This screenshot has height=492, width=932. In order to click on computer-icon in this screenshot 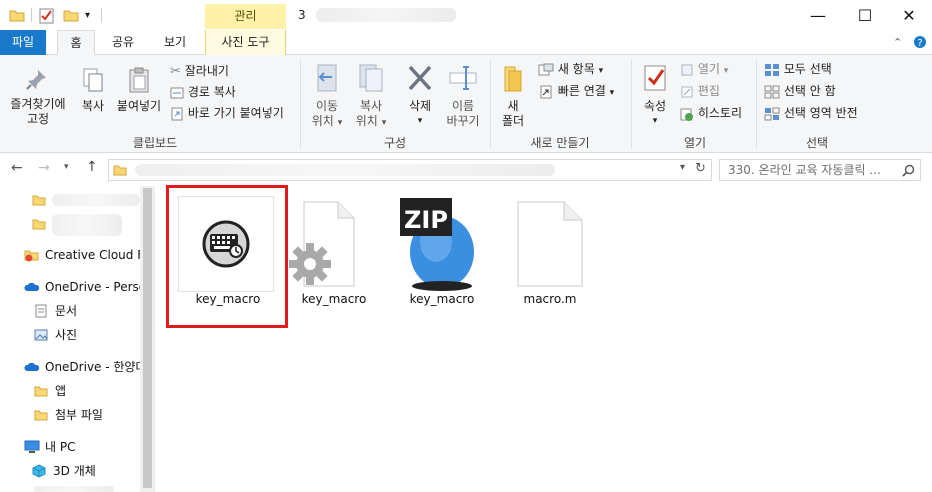, I will do `click(32, 446)`.